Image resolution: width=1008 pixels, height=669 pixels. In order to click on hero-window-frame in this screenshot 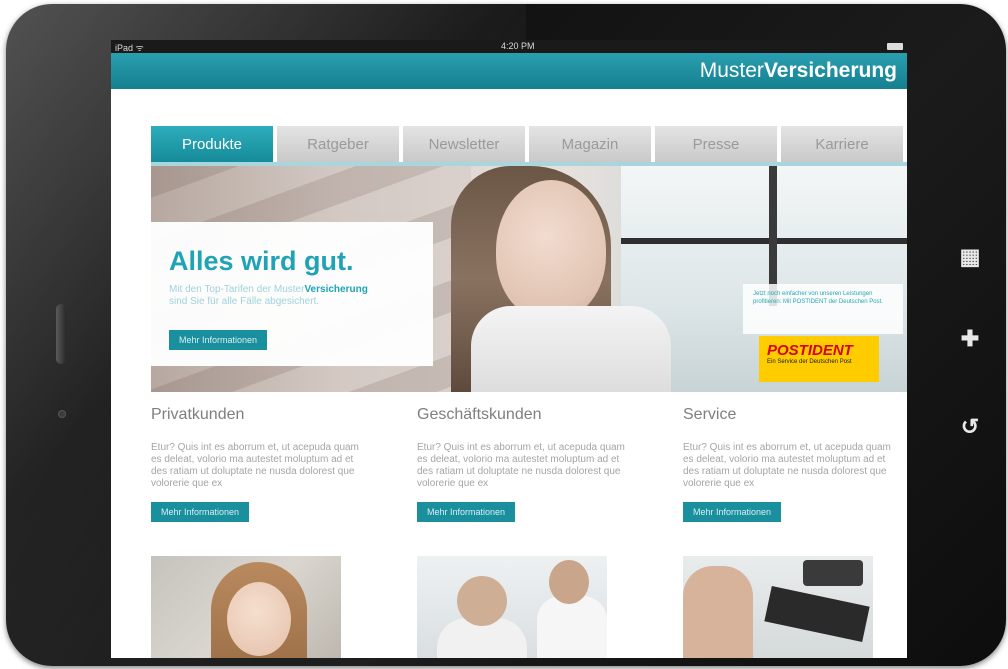, I will do `click(764, 241)`.